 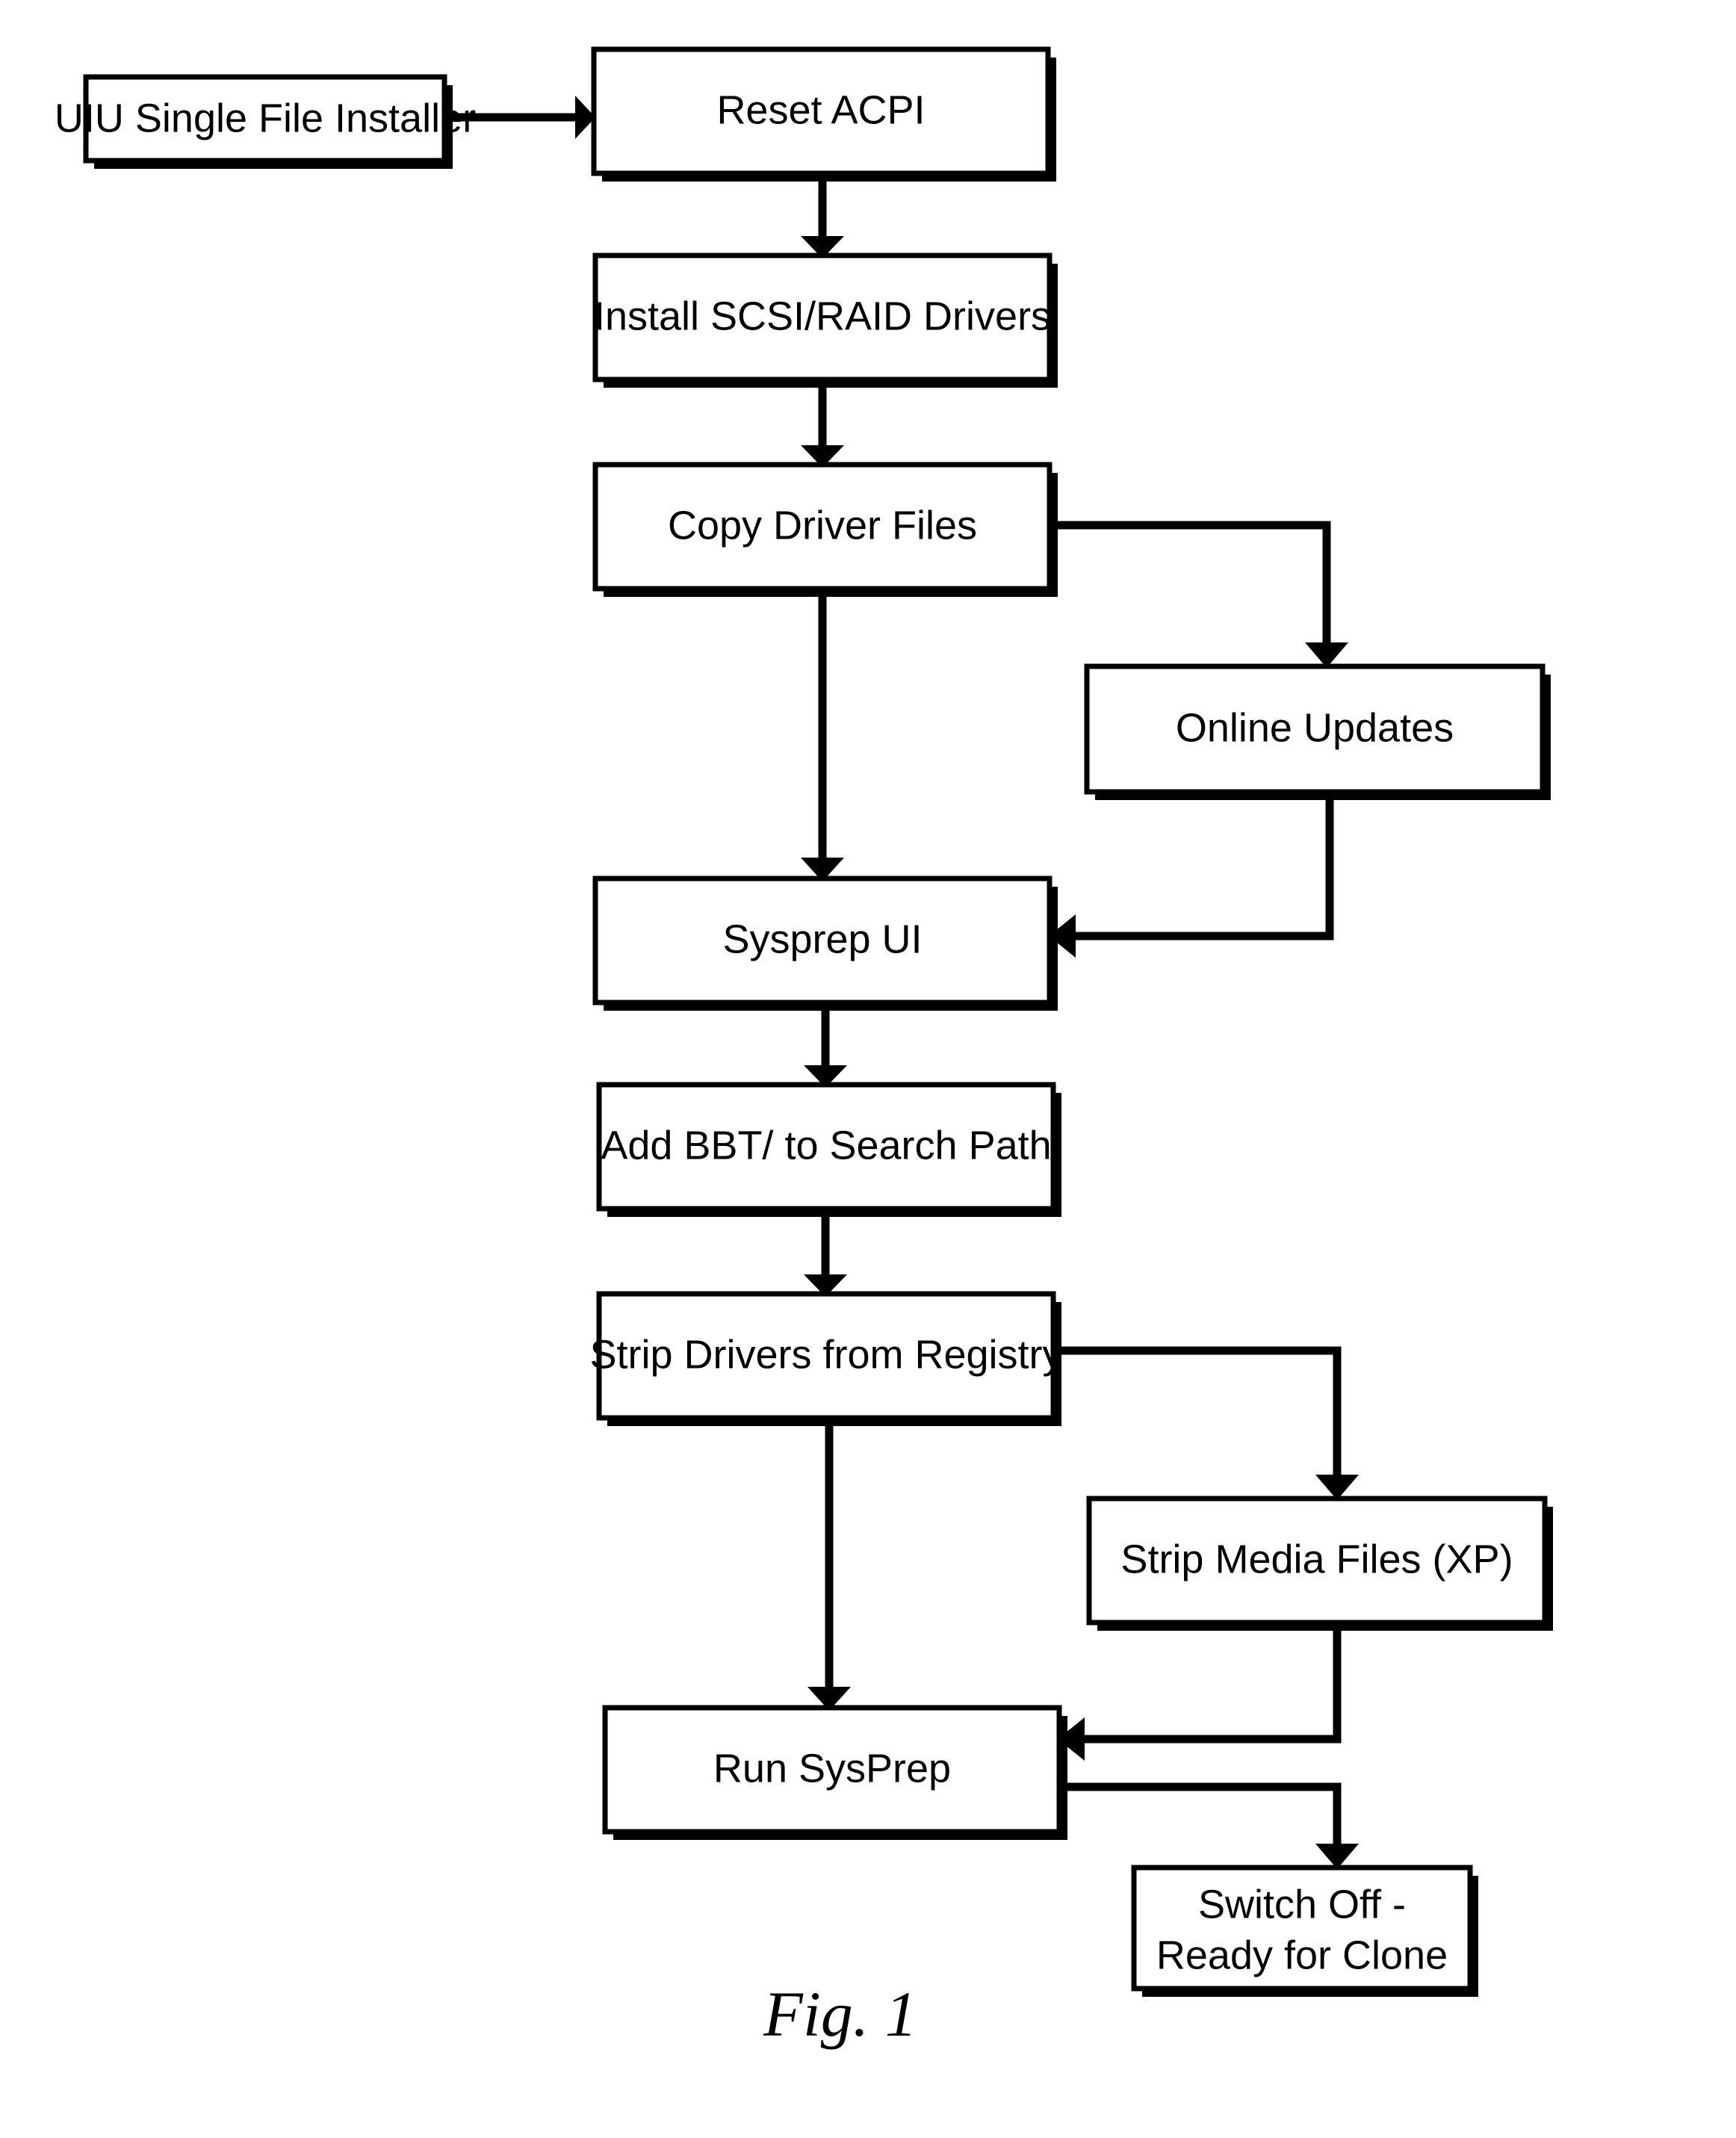 I want to click on node-install-scsi-raid-drivers: Install SCSI/RAID Drivers, so click(x=825, y=320).